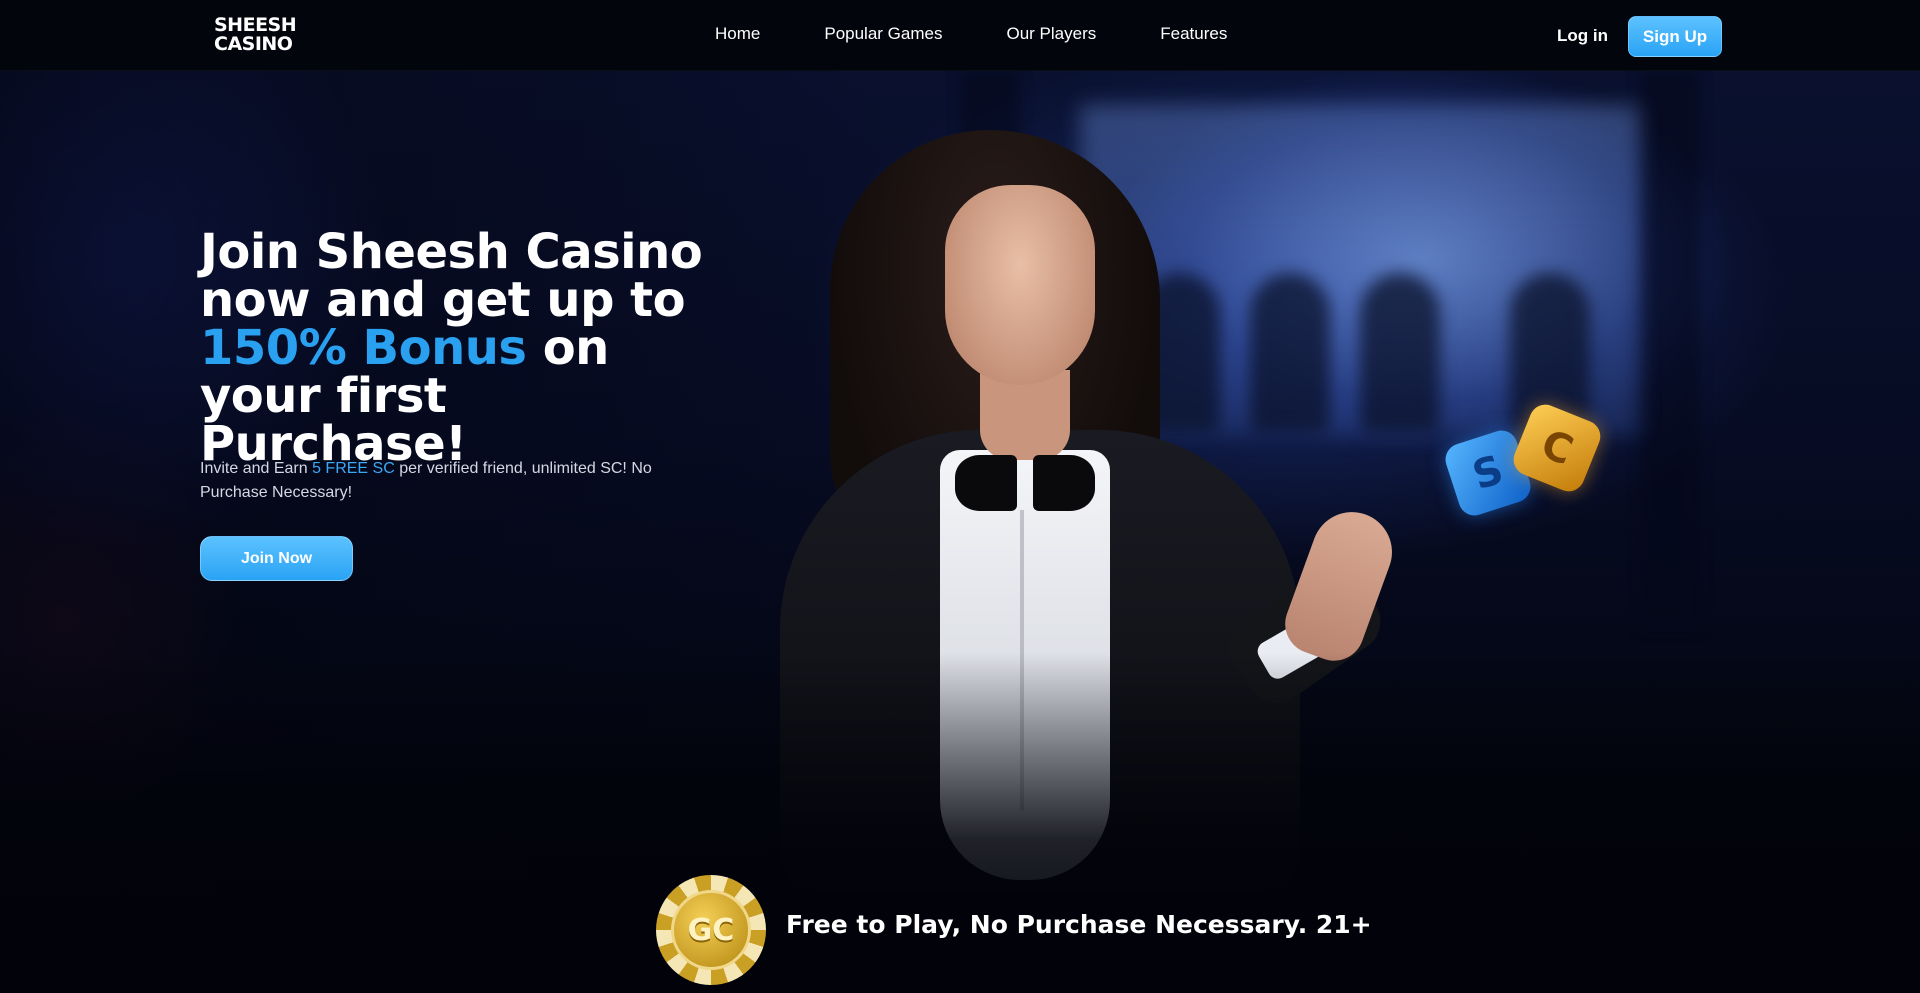 This screenshot has height=993, width=1920. Describe the element at coordinates (737, 34) in the screenshot. I see `nav-link-home: Home` at that location.